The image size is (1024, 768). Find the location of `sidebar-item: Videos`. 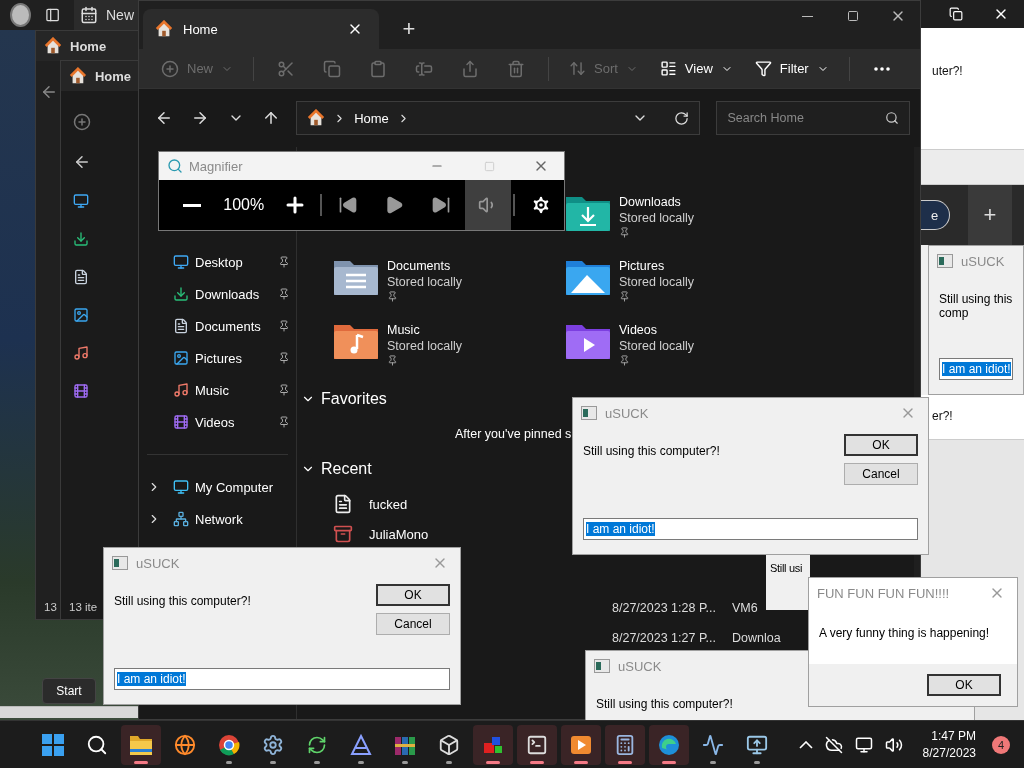

sidebar-item: Videos is located at coordinates (217, 422).